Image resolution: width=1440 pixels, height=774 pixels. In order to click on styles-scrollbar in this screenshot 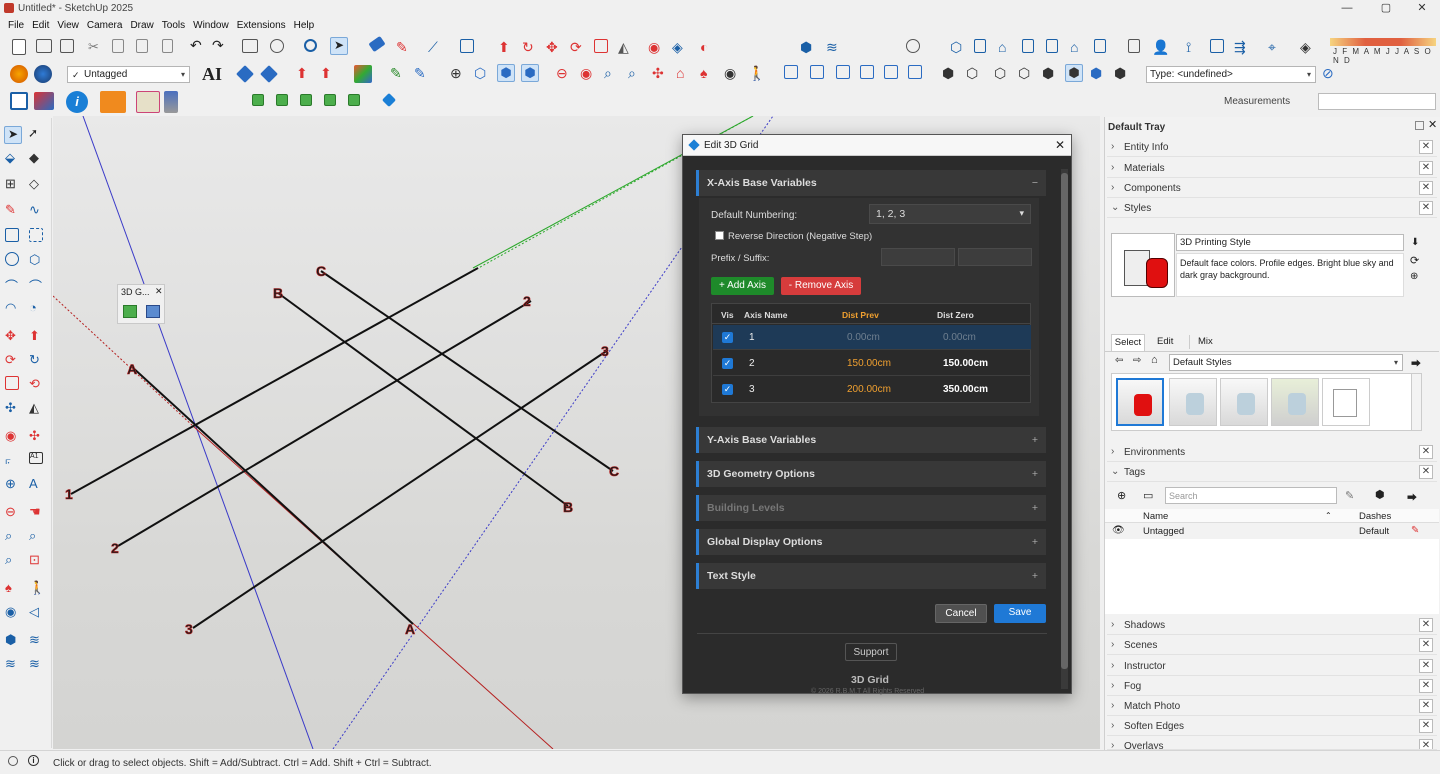, I will do `click(1416, 402)`.